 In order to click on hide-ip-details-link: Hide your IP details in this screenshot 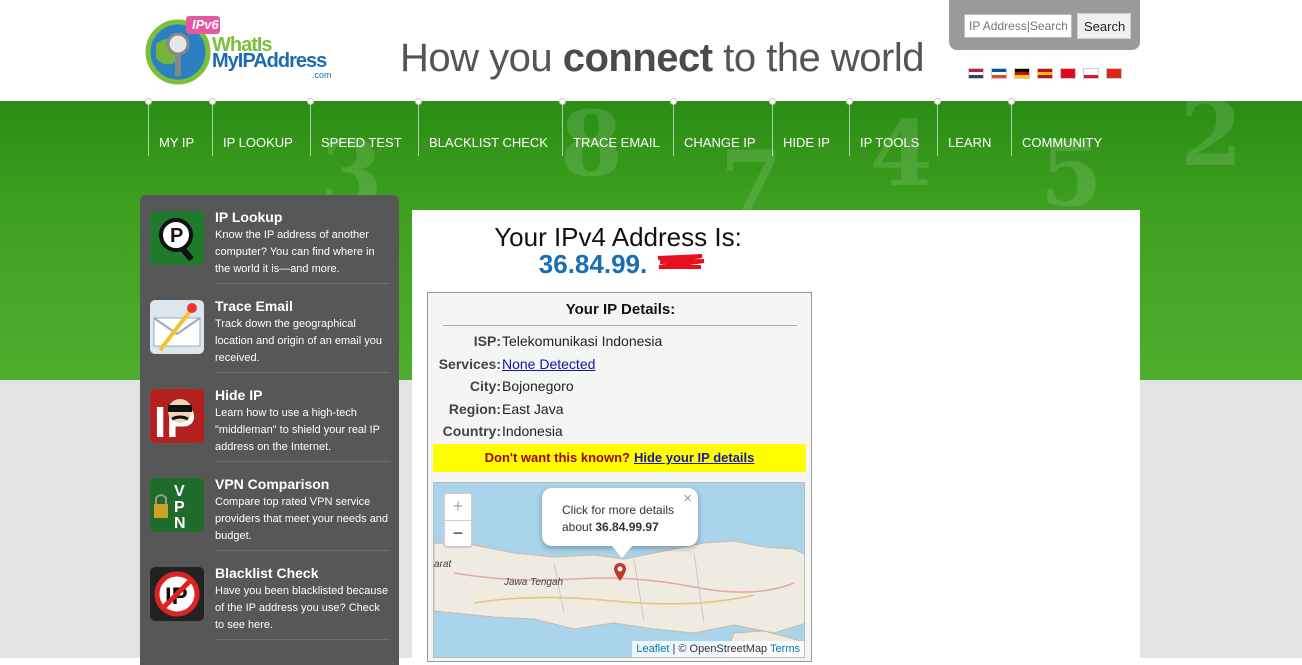, I will do `click(694, 457)`.